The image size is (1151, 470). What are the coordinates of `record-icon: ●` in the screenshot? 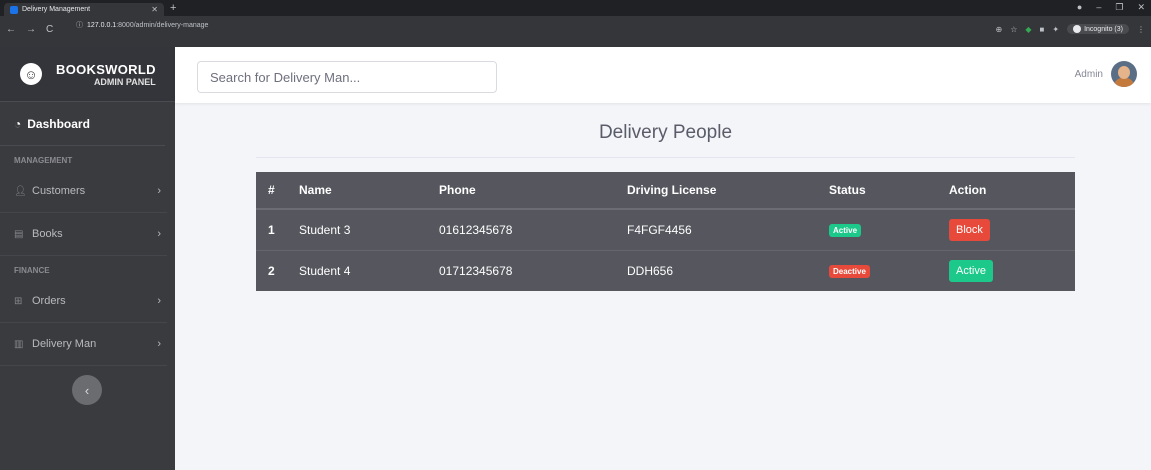 It's located at (1079, 7).